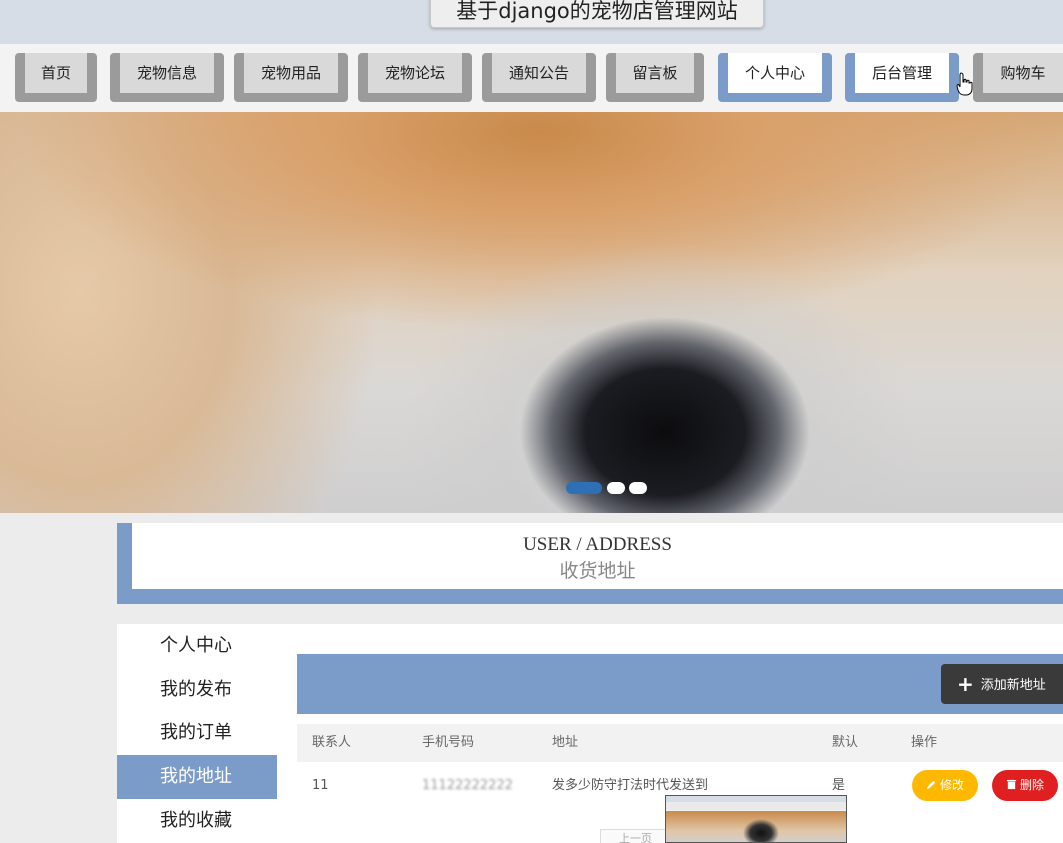  Describe the element at coordinates (597, 544) in the screenshot. I see `section-title-en: USER / ADDRESS` at that location.